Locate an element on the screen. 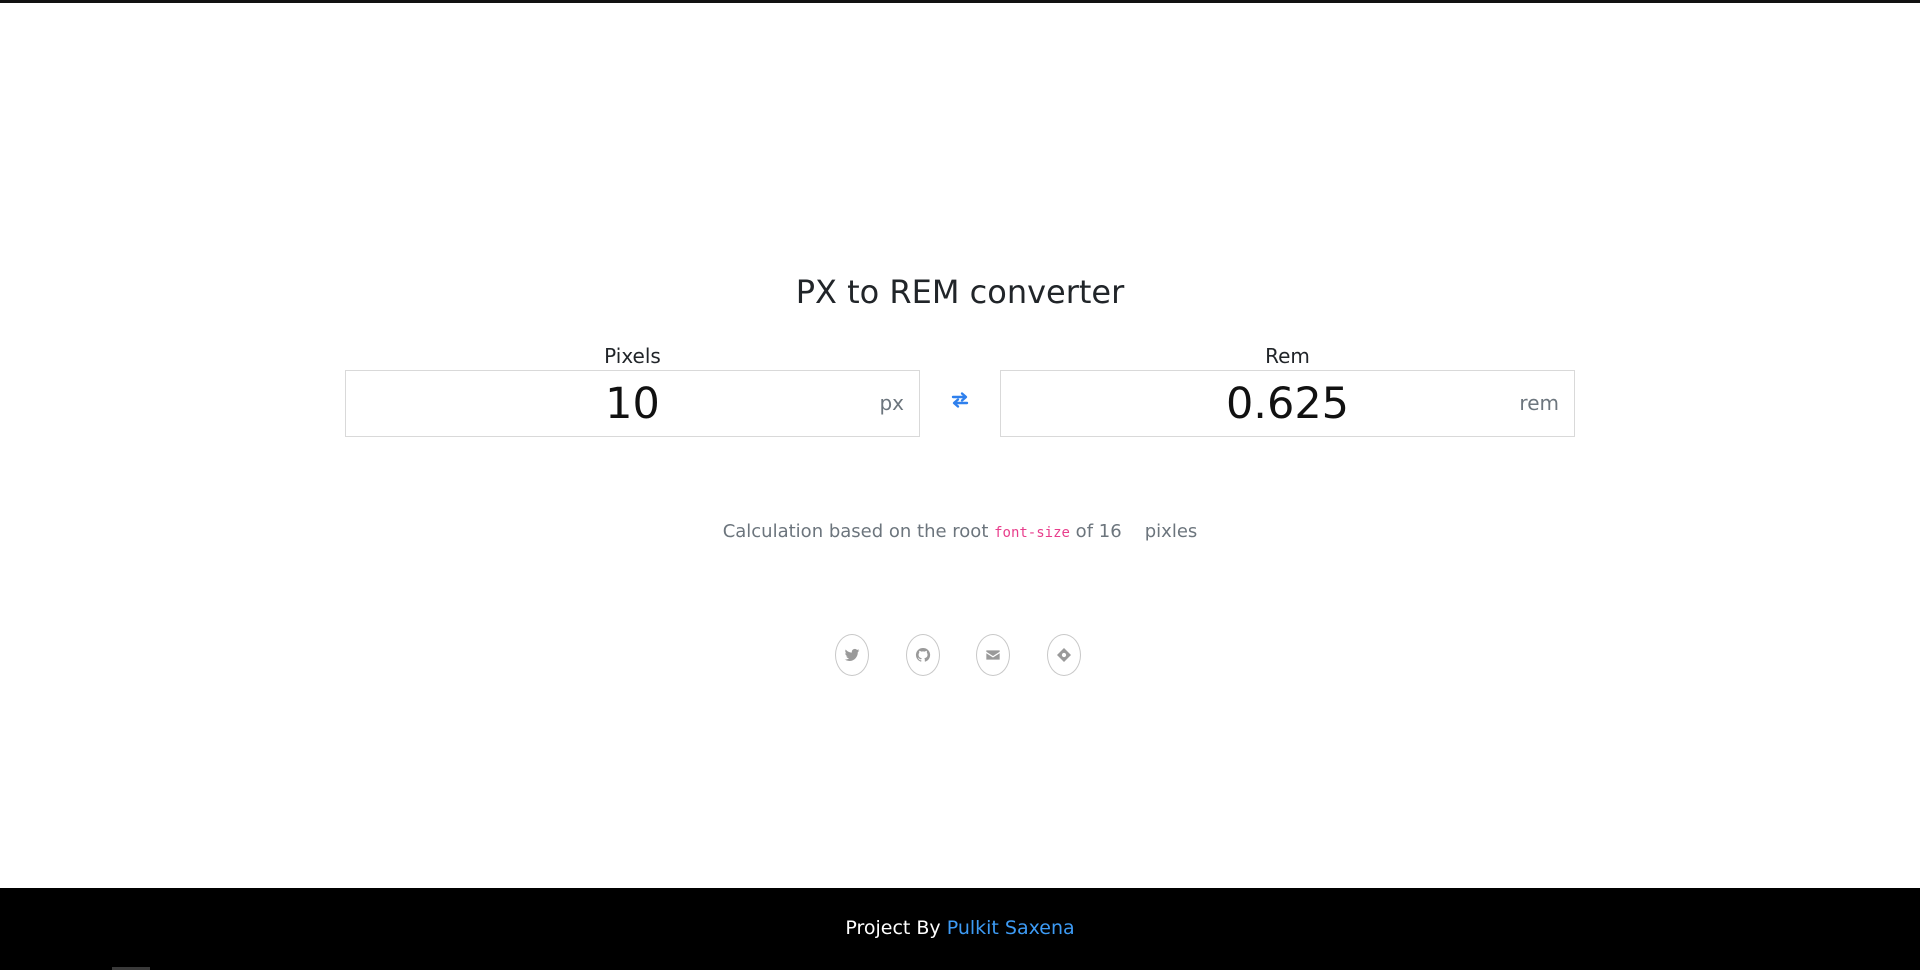 This screenshot has height=970, width=1920. footer-text: Project By is located at coordinates (896, 928).